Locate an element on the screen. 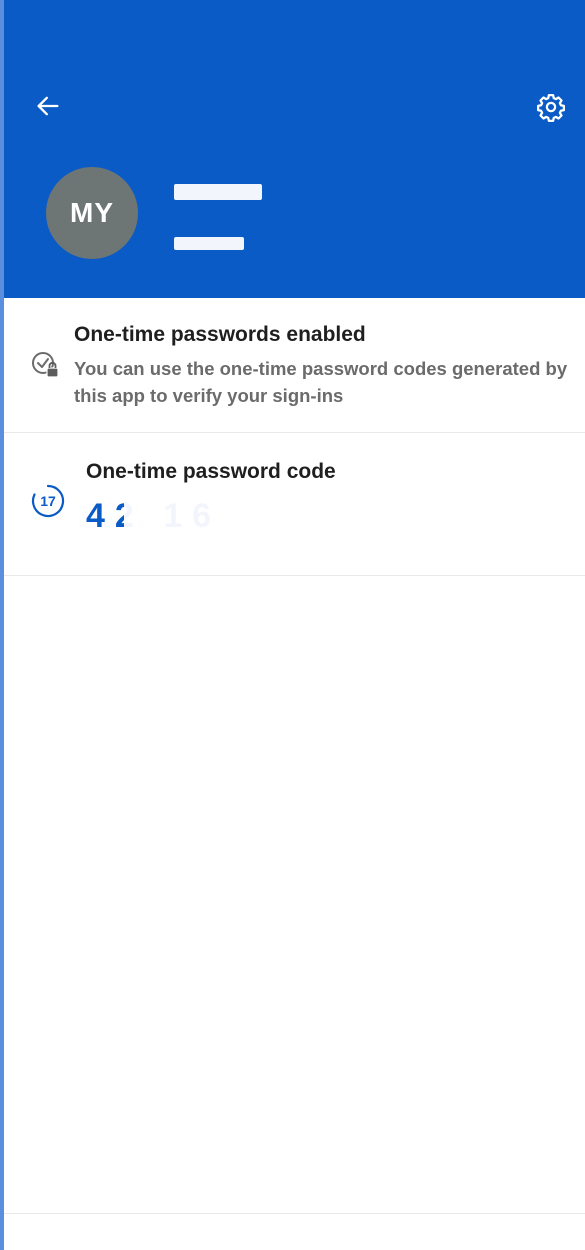  redacted-account-name is located at coordinates (218, 192).